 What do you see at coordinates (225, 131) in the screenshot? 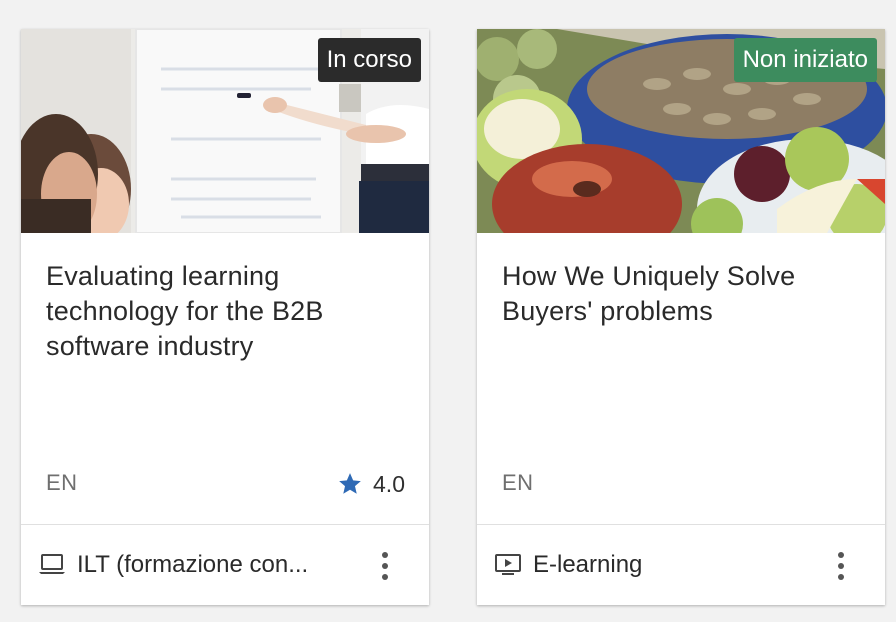
I see `course-thumbnail: In corso` at bounding box center [225, 131].